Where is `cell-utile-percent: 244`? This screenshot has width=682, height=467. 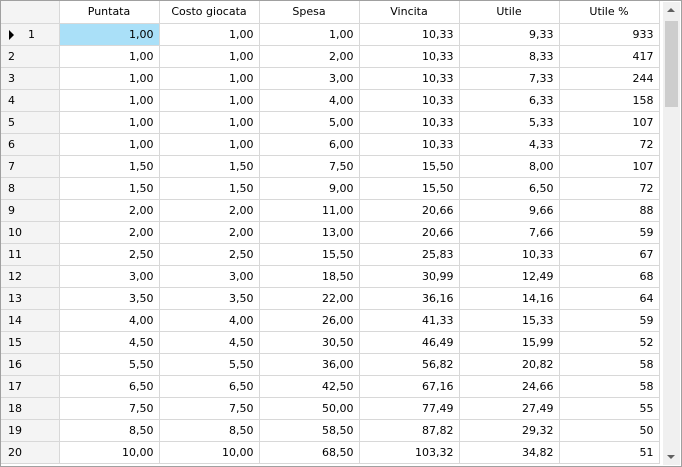 cell-utile-percent: 244 is located at coordinates (609, 78).